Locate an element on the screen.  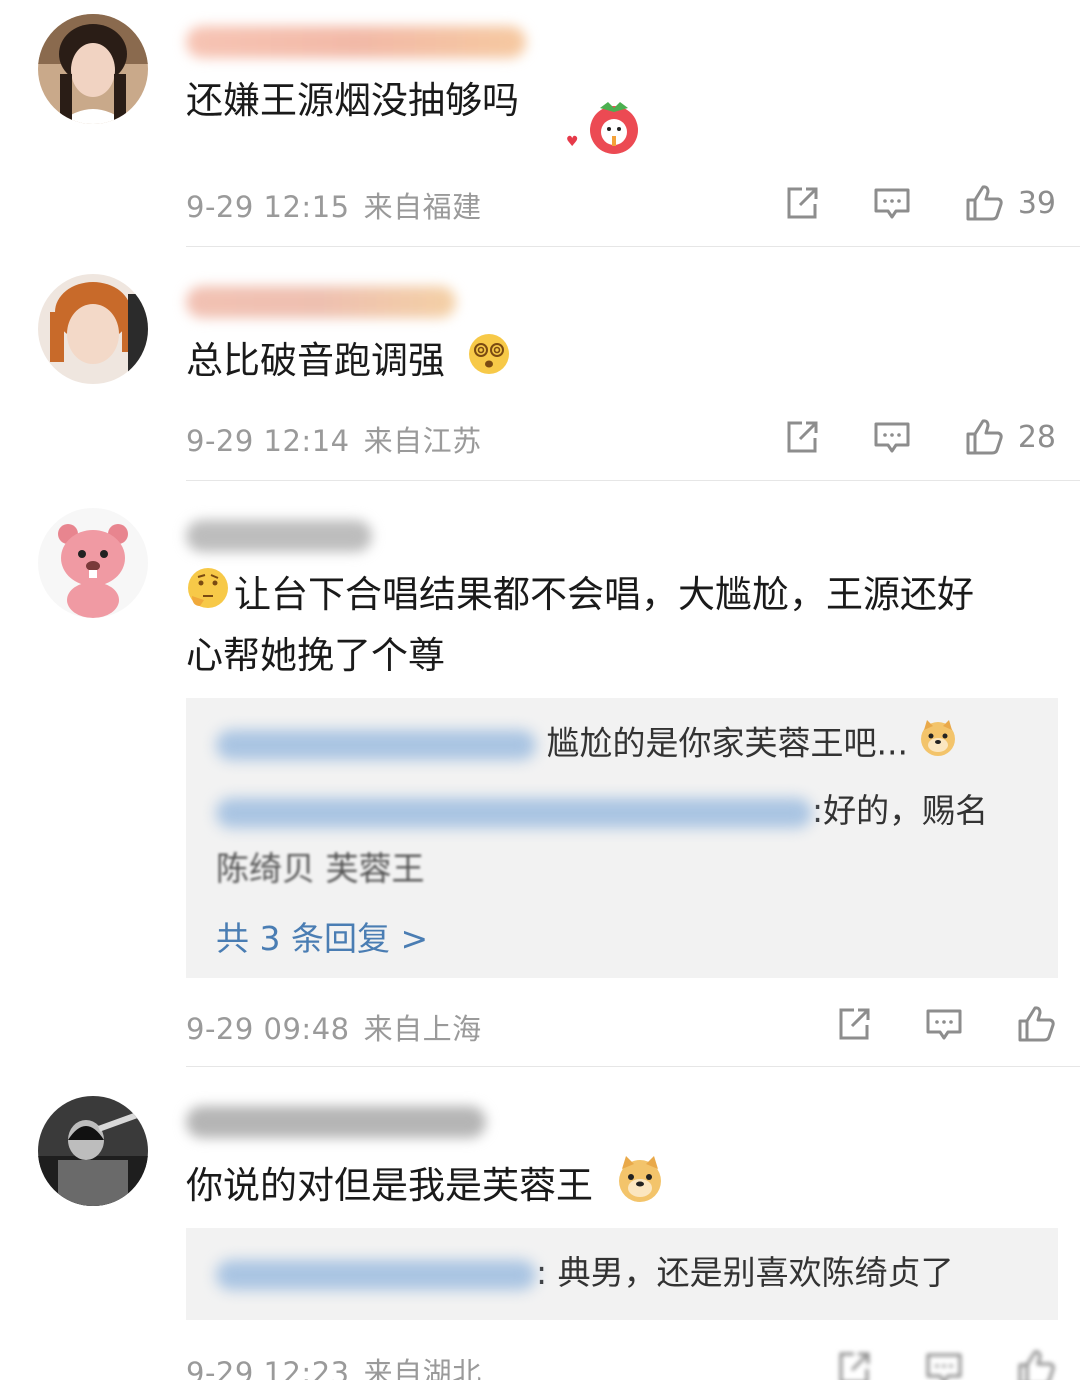
timestamp: 9-29 12:14 is located at coordinates (268, 441).